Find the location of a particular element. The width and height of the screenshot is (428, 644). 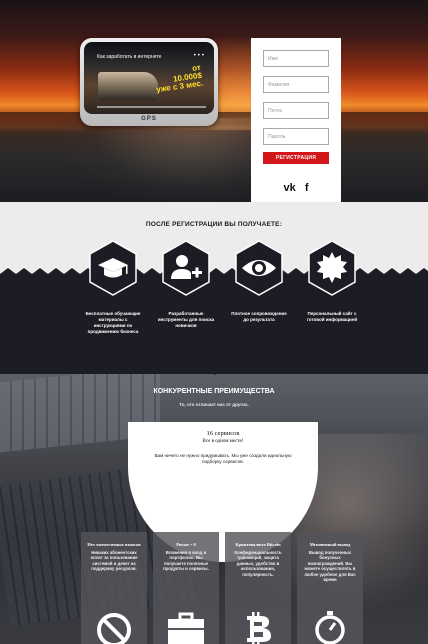

device-label: GPS is located at coordinates (149, 119).